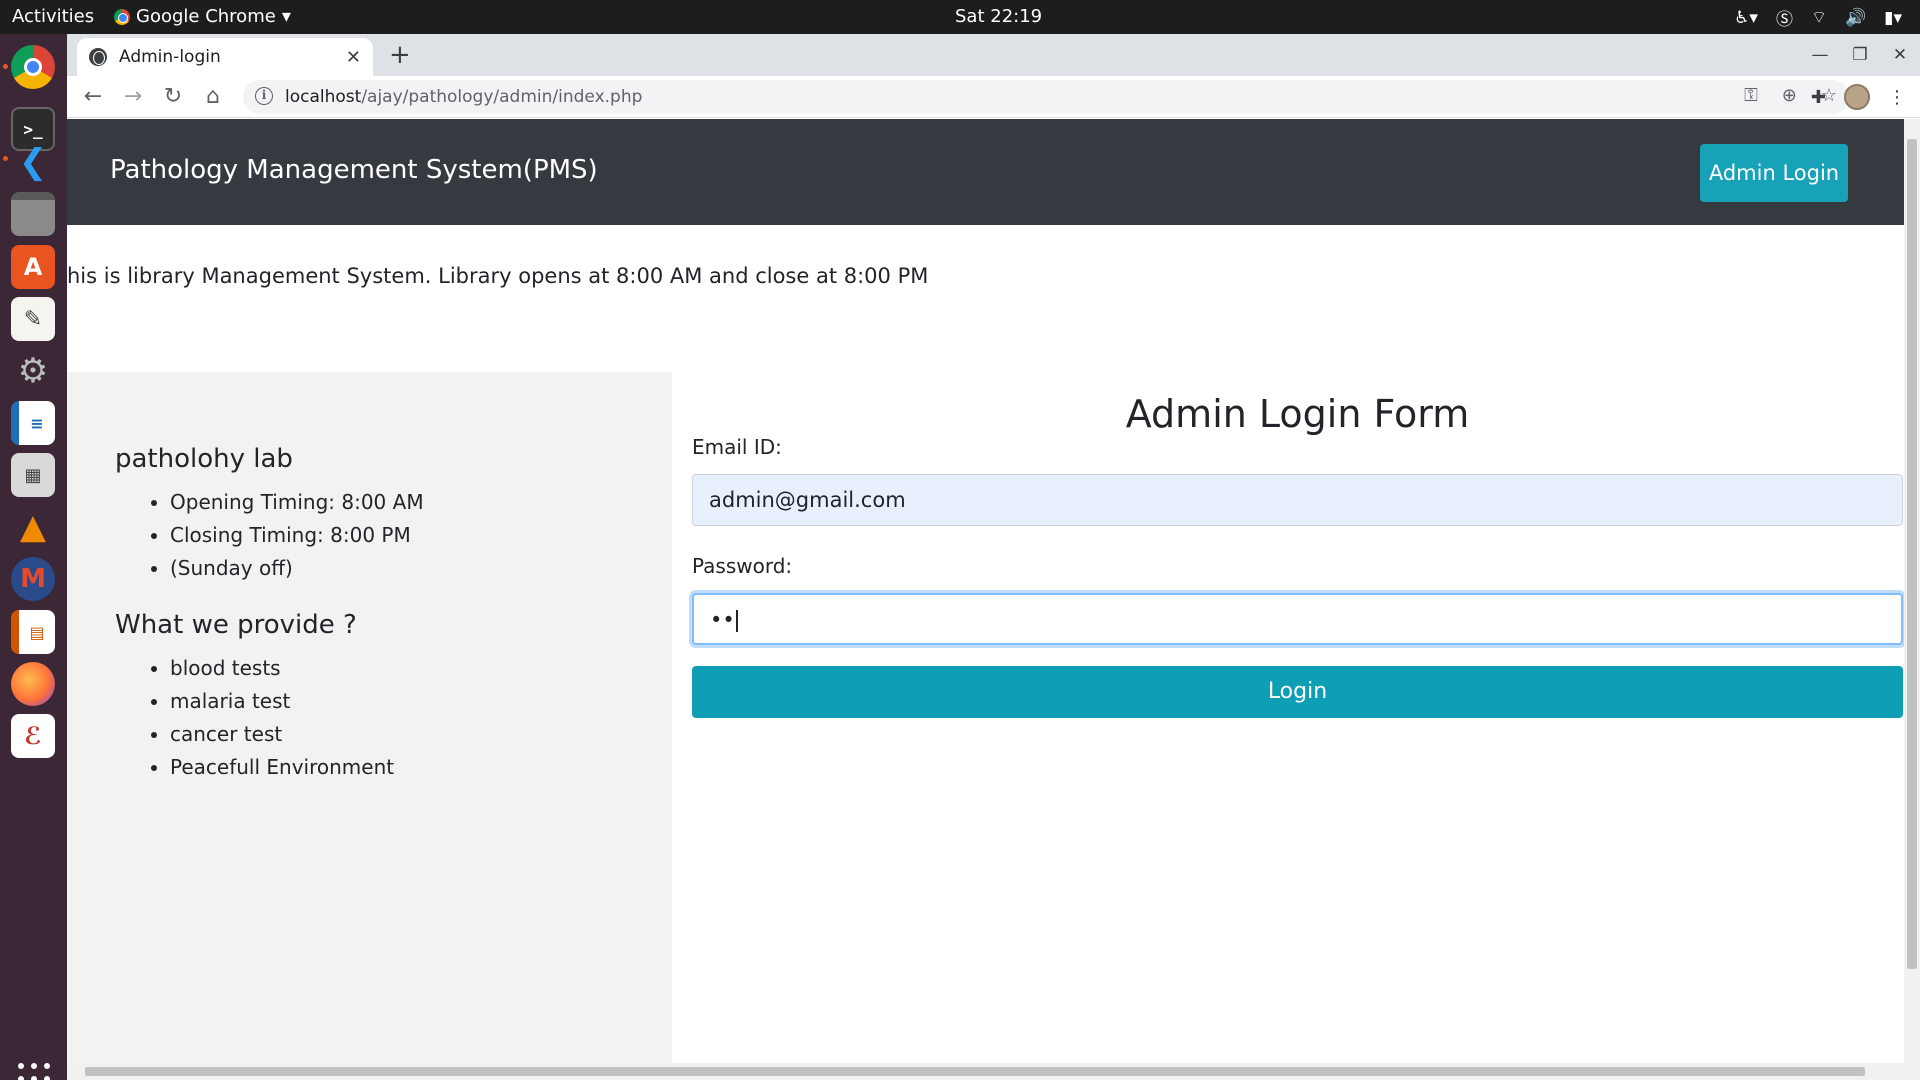 The height and width of the screenshot is (1080, 1920). I want to click on writer-icon: ≡, so click(33, 423).